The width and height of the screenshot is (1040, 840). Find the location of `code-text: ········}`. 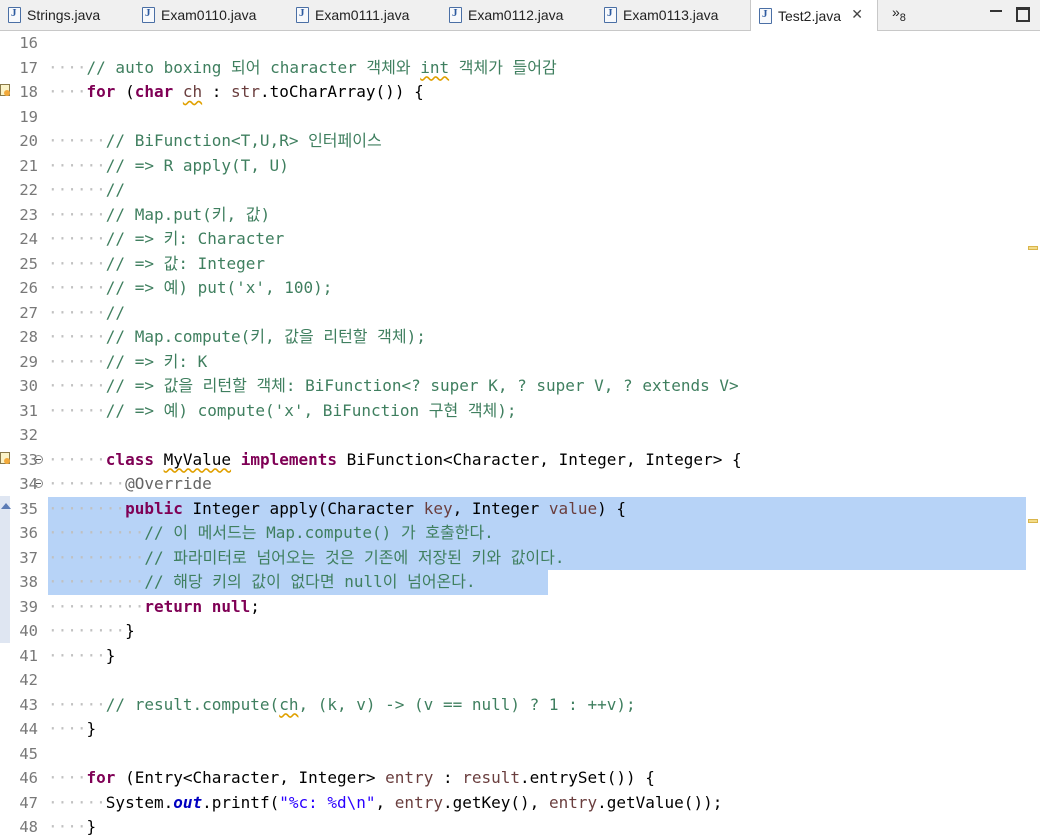

code-text: ········} is located at coordinates (91, 631).